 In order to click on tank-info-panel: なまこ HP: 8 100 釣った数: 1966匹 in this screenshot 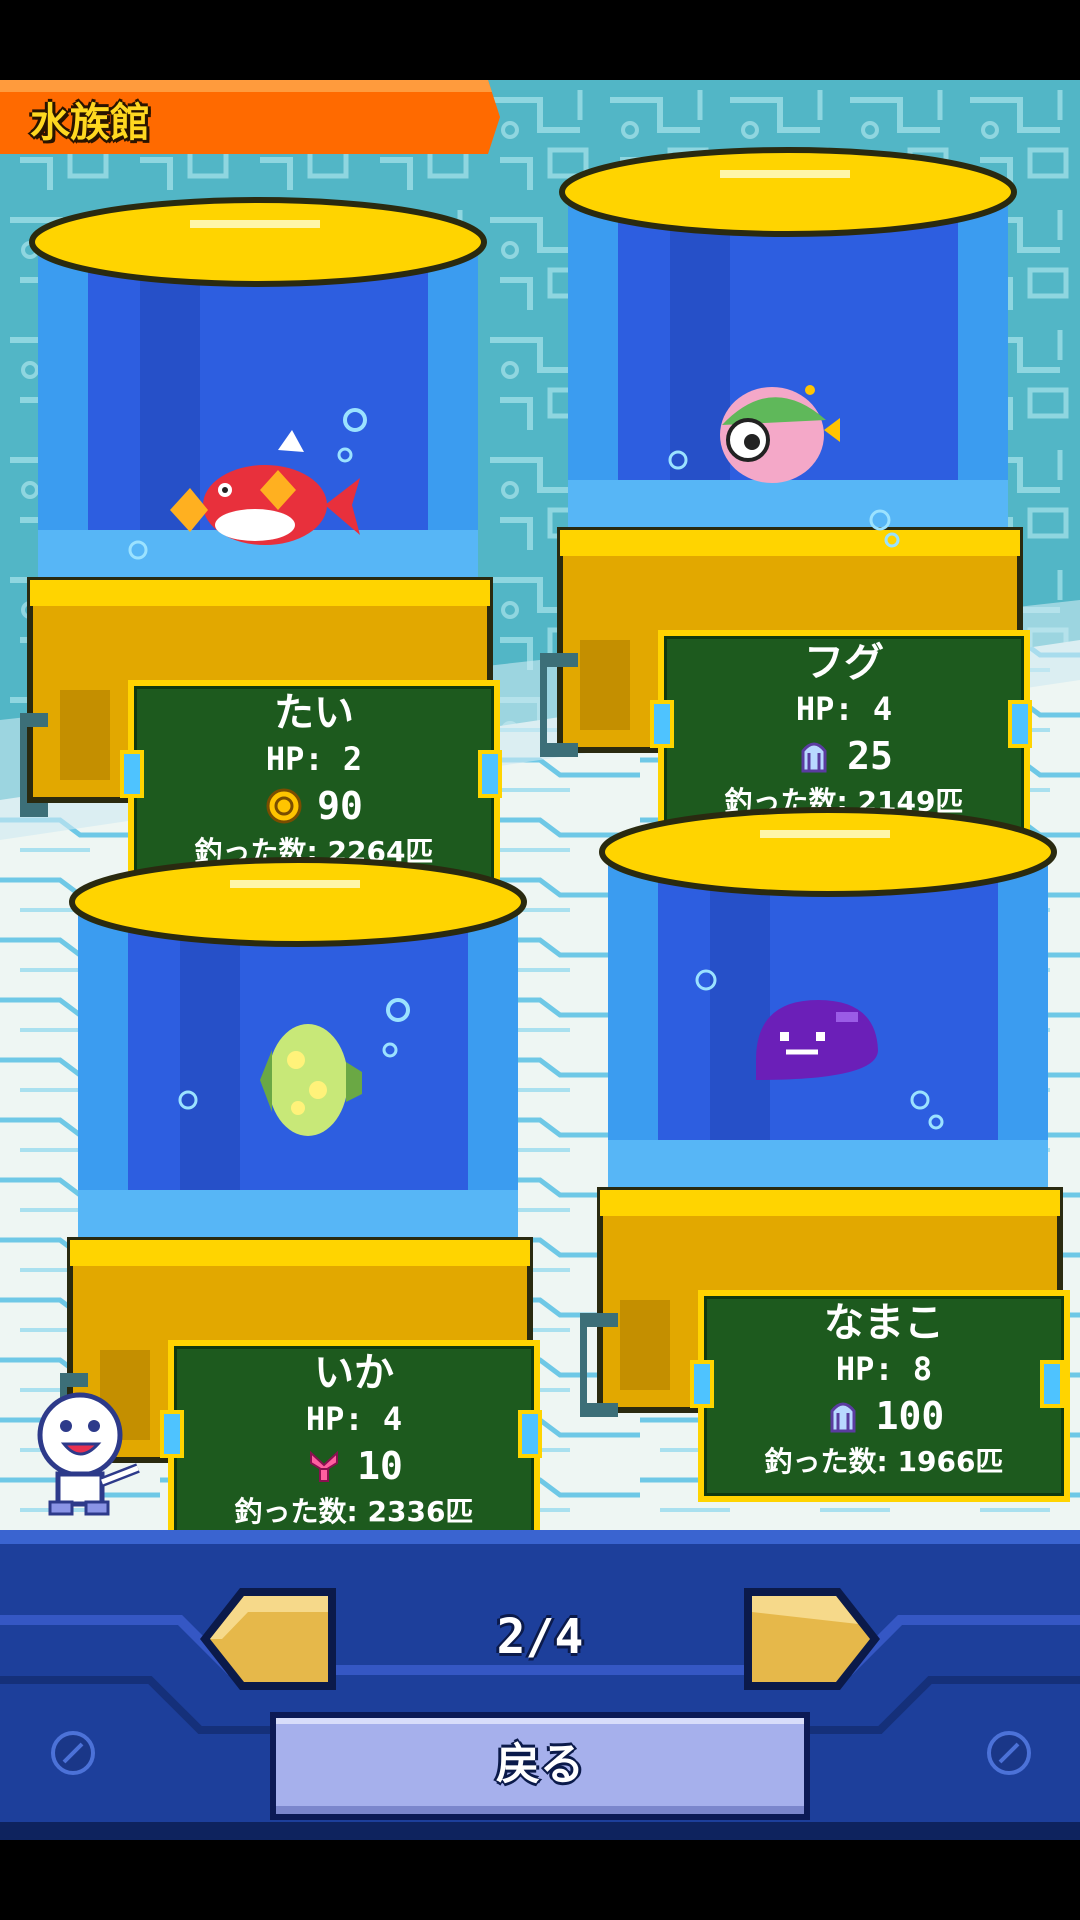, I will do `click(884, 1396)`.